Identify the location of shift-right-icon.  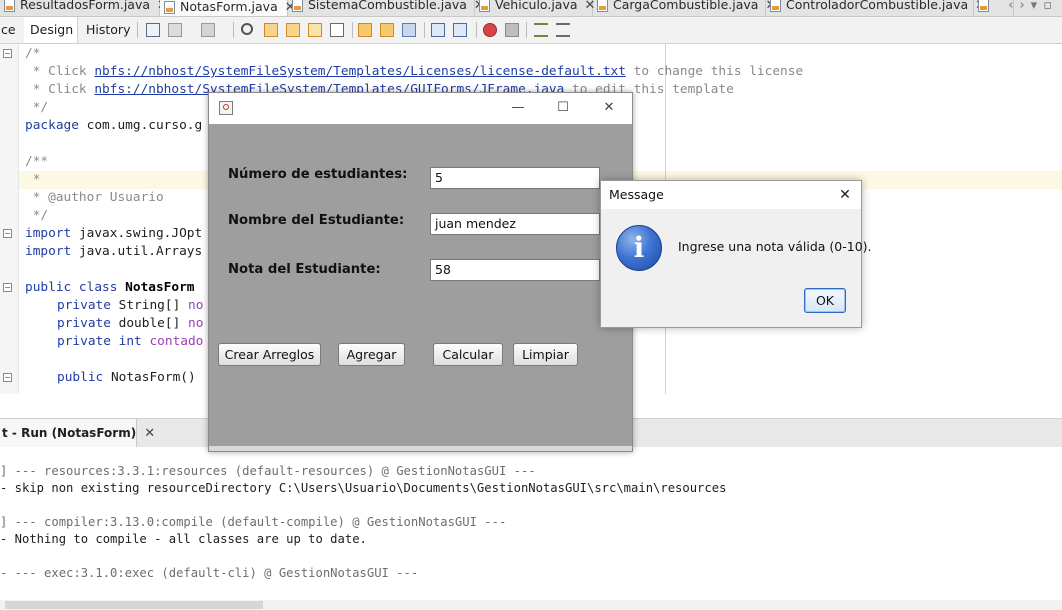
(460, 30).